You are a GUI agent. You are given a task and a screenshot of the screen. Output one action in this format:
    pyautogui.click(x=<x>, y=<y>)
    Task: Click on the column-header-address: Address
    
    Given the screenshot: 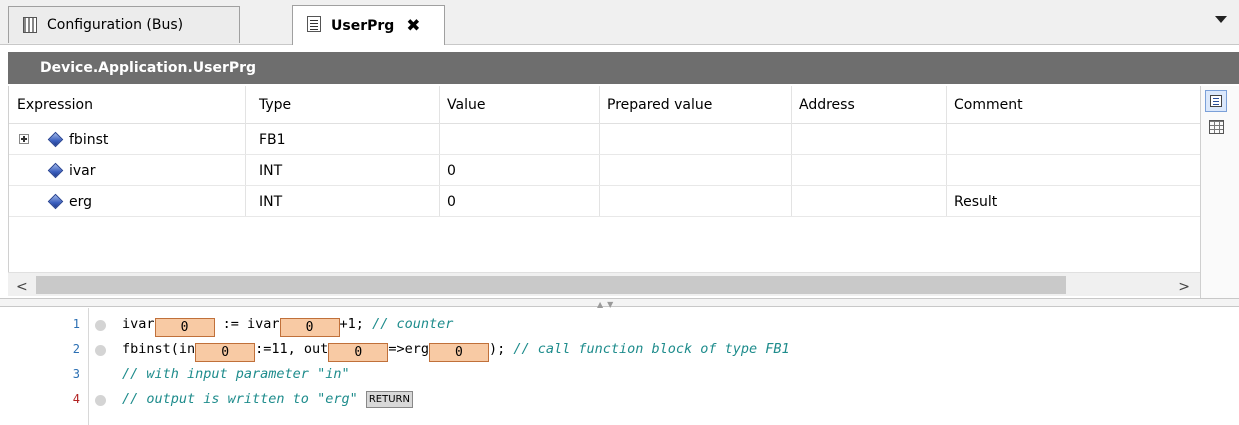 What is the action you would take?
    pyautogui.click(x=827, y=105)
    